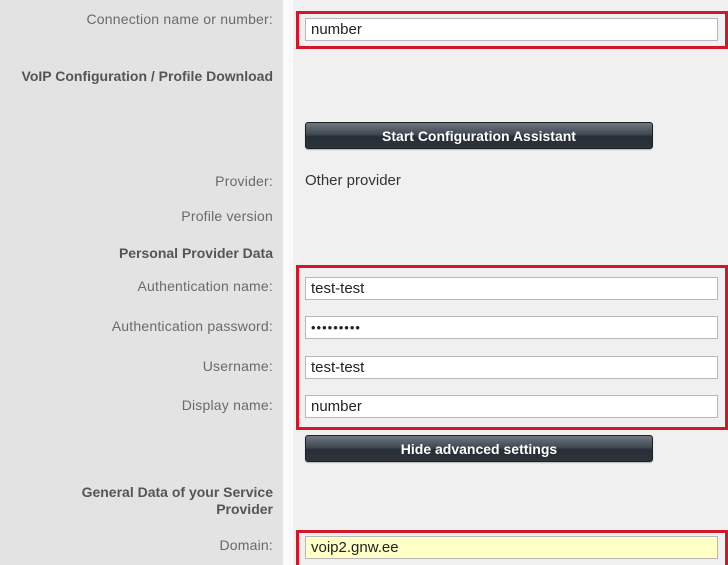  What do you see at coordinates (205, 286) in the screenshot?
I see `authentication-name-label: Authentication name:` at bounding box center [205, 286].